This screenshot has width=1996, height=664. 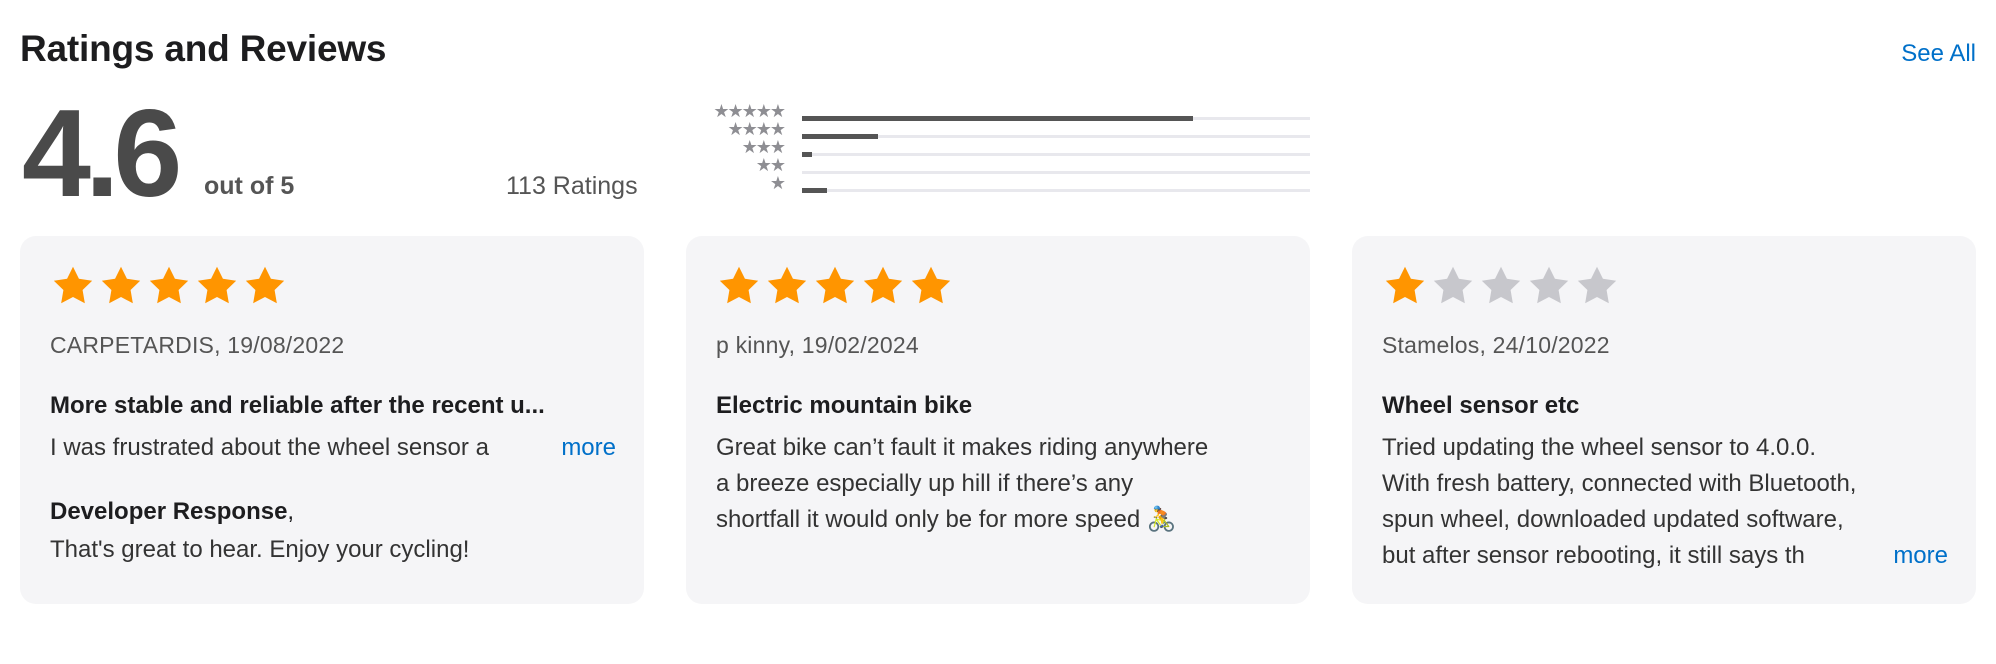 What do you see at coordinates (763, 147) in the screenshot?
I see `histogram-stars-label: ★★★` at bounding box center [763, 147].